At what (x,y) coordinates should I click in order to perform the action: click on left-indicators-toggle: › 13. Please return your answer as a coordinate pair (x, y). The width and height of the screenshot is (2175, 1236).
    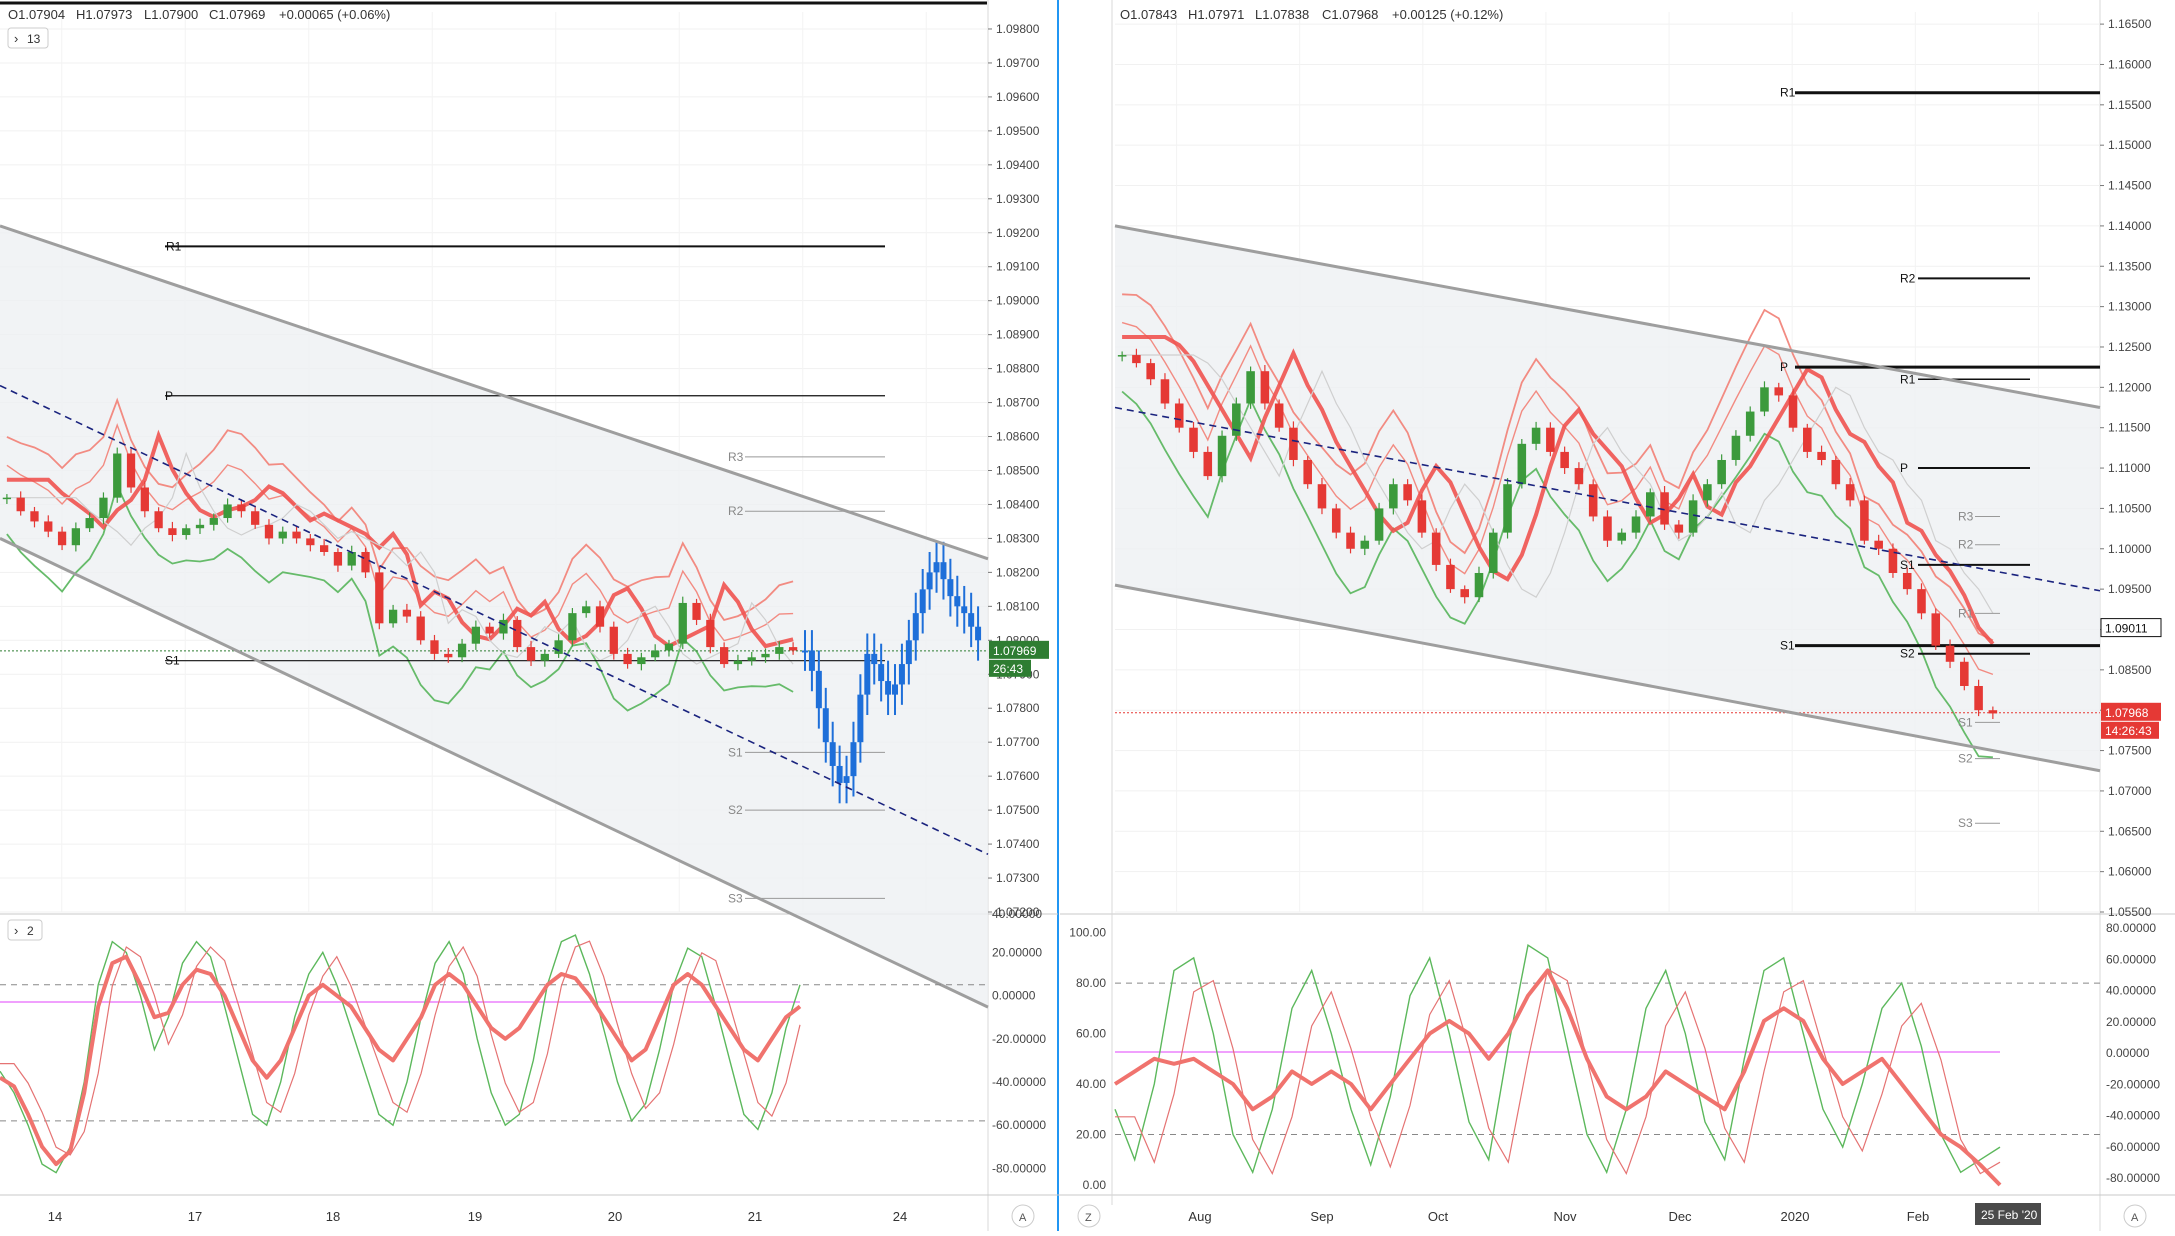
    Looking at the image, I should click on (28, 38).